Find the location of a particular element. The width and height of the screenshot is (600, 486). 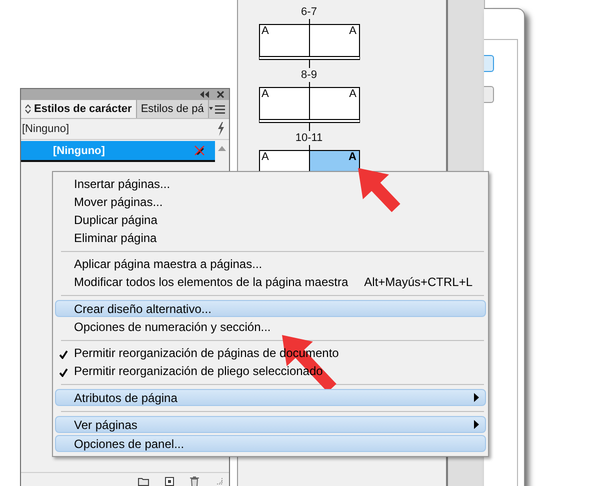

close-icon is located at coordinates (220, 94).